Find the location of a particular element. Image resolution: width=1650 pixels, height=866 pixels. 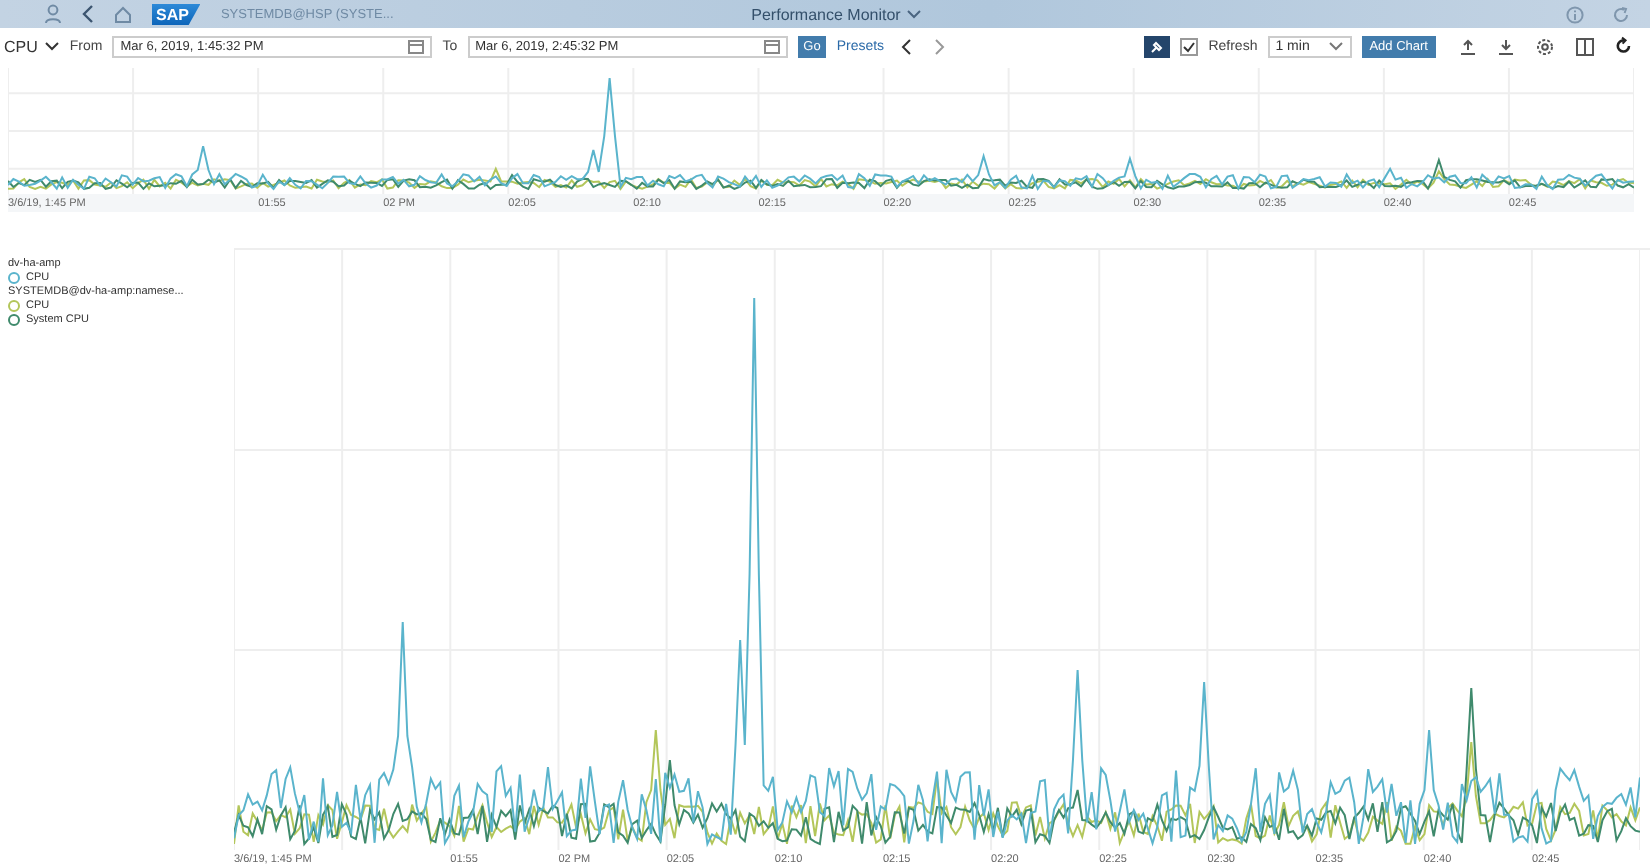

pin-button is located at coordinates (1157, 46).